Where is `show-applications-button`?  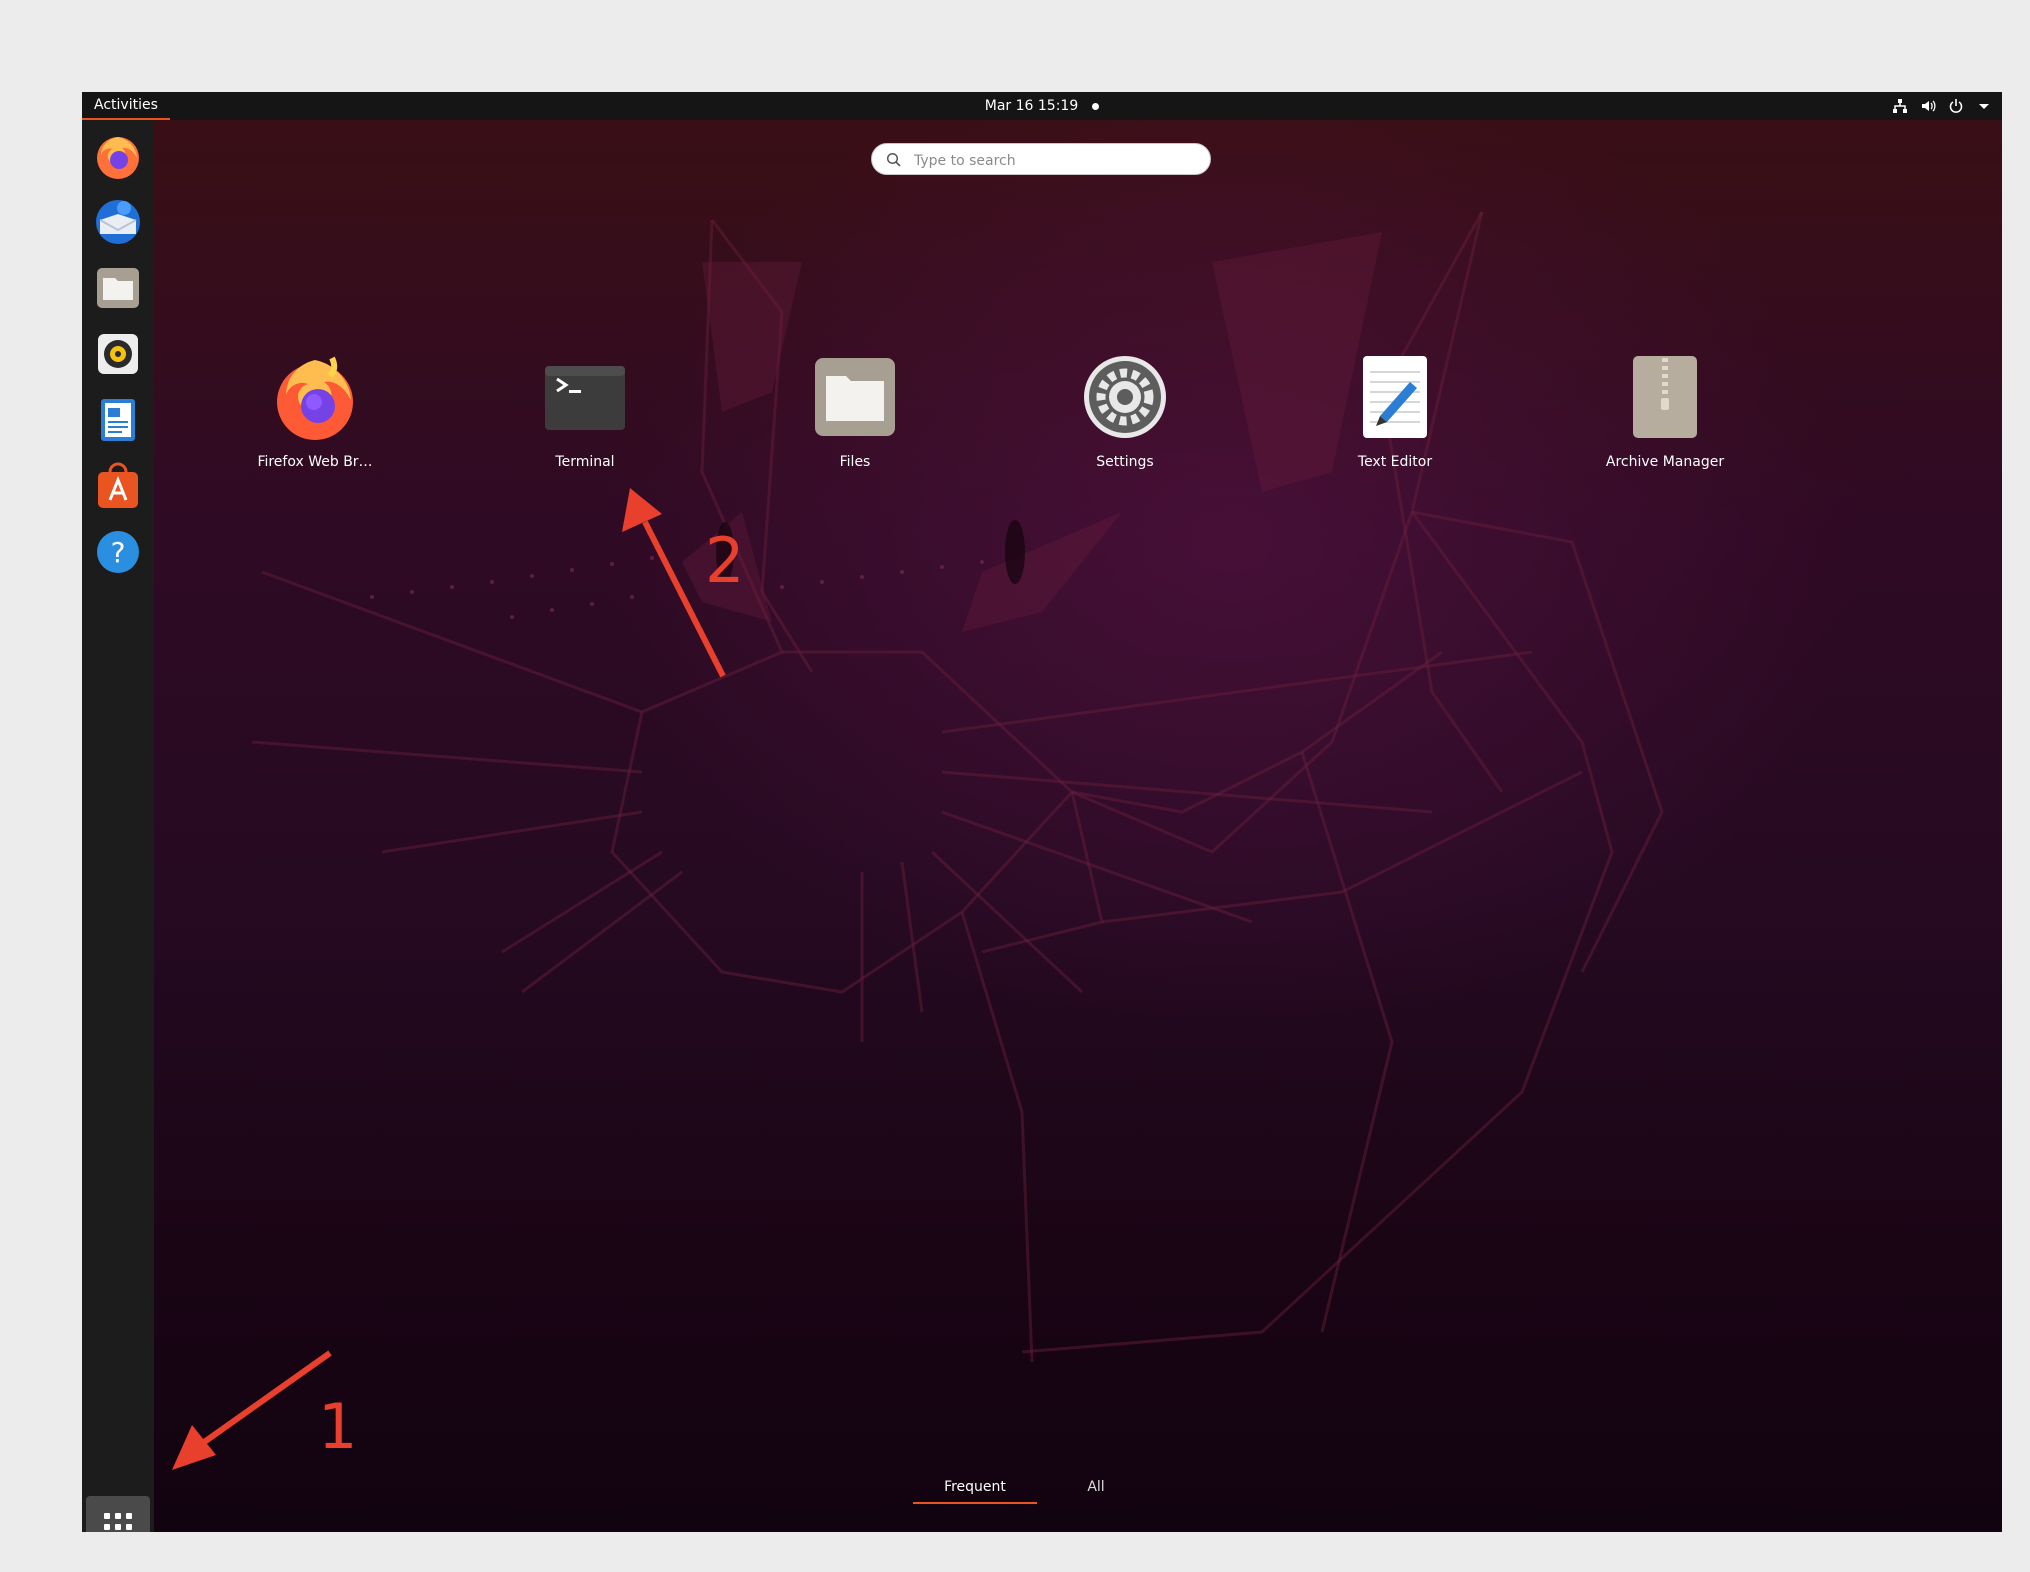 show-applications-button is located at coordinates (118, 1514).